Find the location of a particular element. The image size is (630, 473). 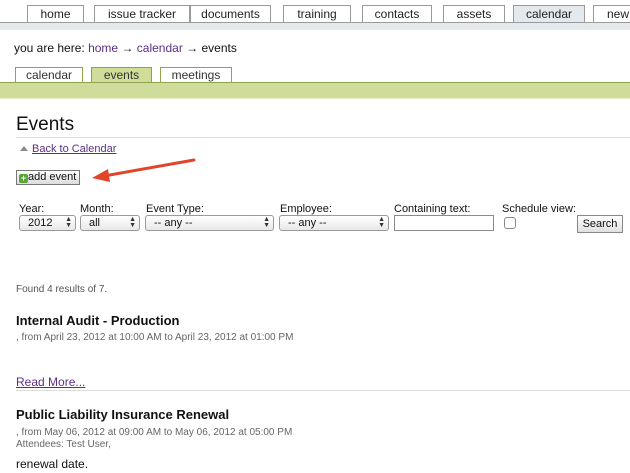

subtab-meetings: meetings is located at coordinates (196, 75).